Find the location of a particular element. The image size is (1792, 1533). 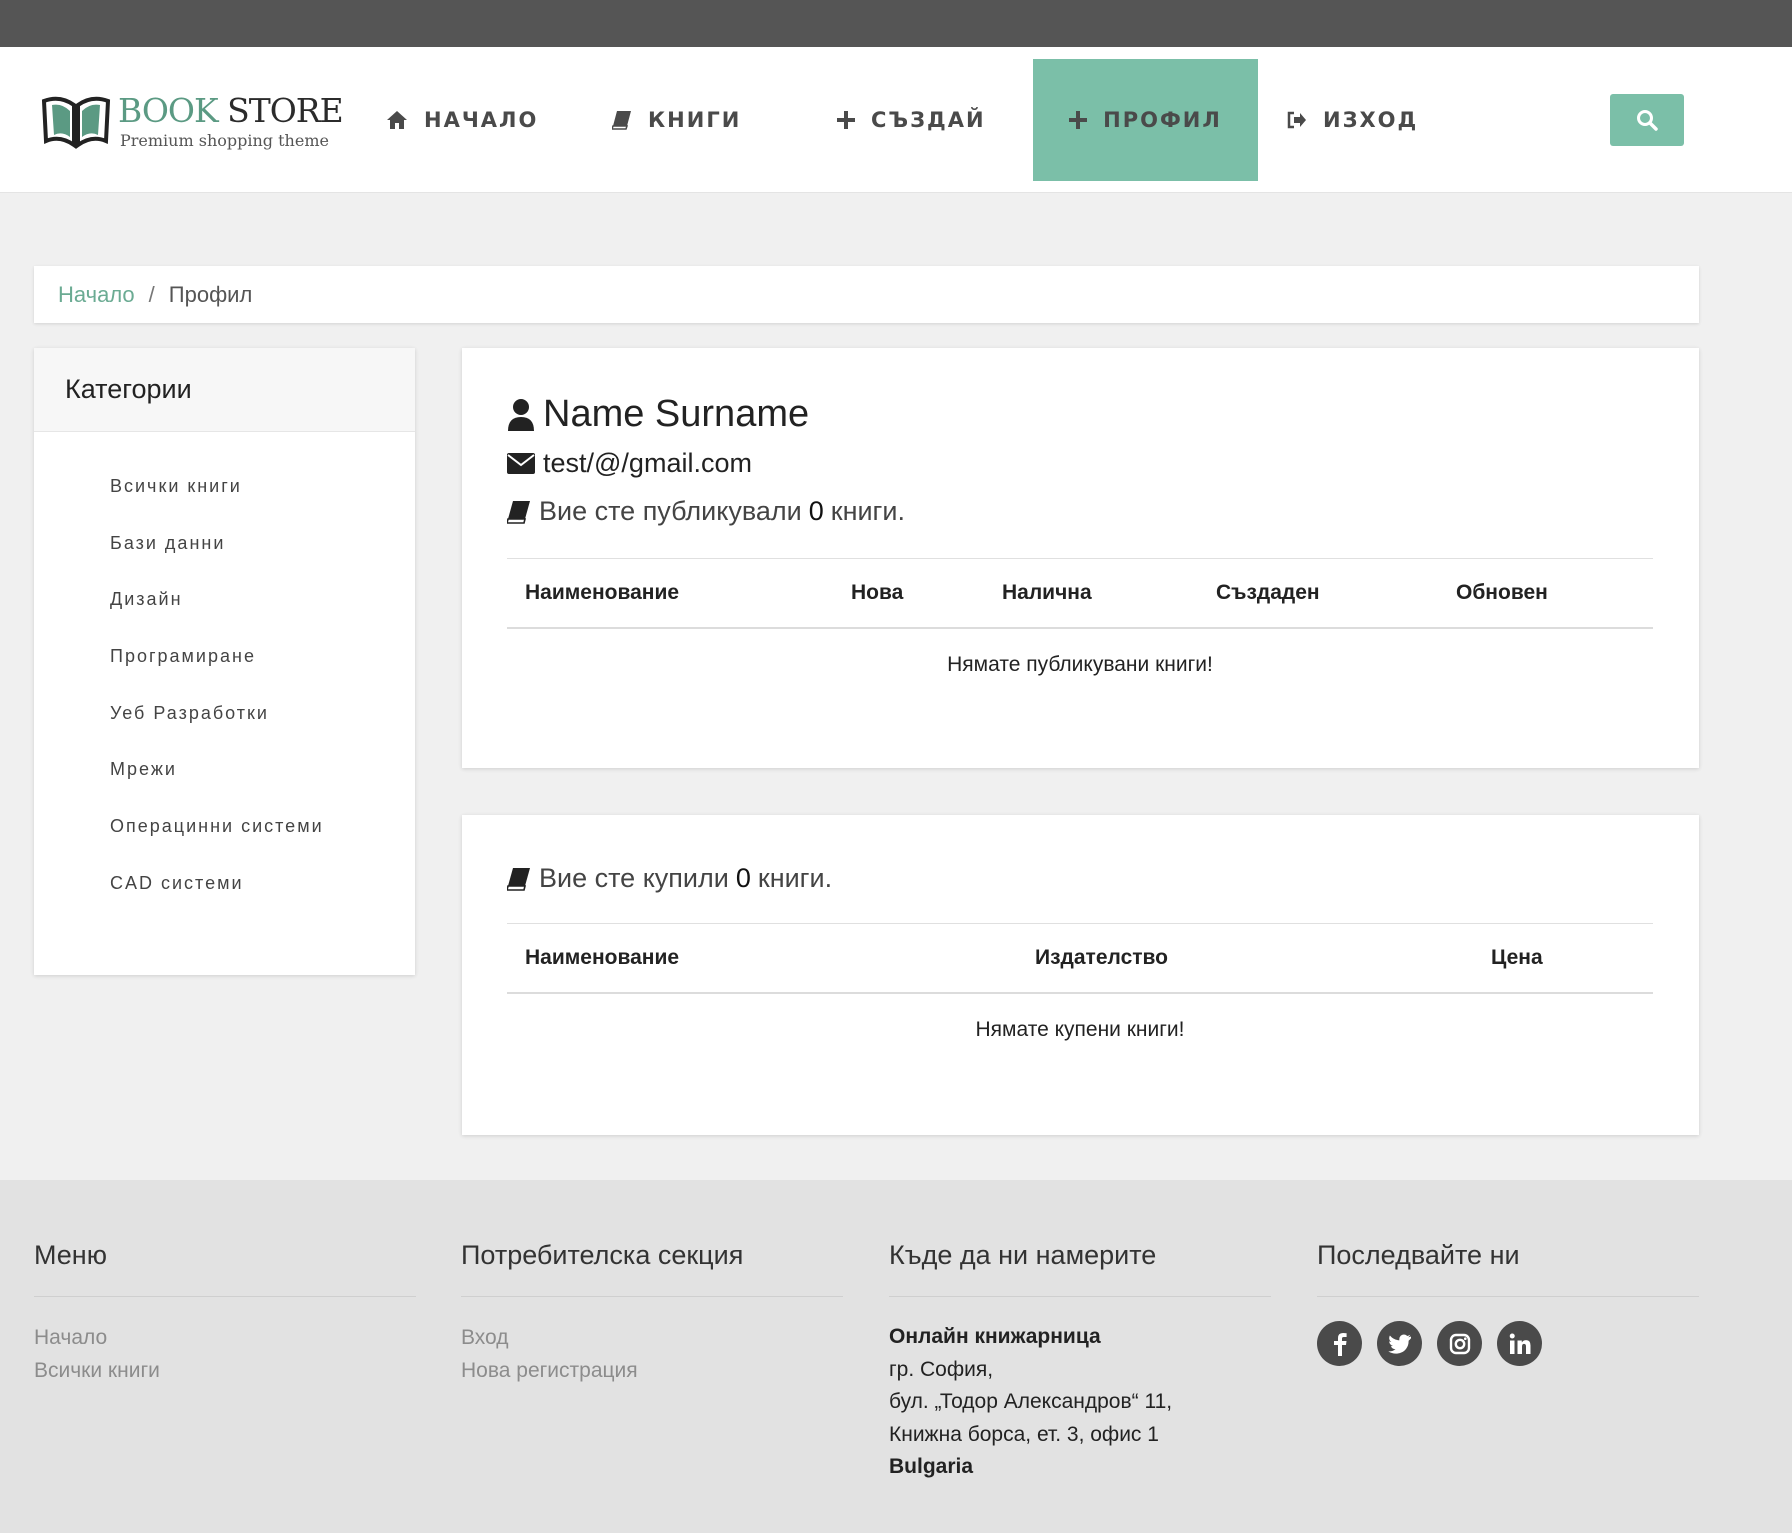

nav-create: СЪЗДАЙ is located at coordinates (911, 120).